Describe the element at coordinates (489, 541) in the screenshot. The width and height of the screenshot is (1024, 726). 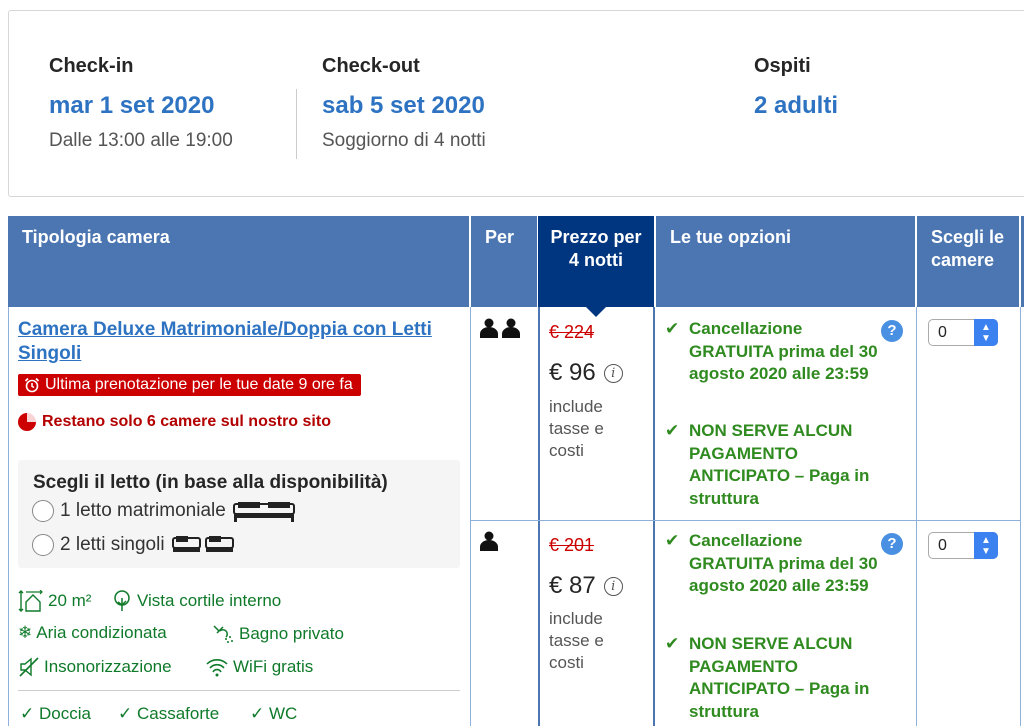
I see `one-person-icon` at that location.